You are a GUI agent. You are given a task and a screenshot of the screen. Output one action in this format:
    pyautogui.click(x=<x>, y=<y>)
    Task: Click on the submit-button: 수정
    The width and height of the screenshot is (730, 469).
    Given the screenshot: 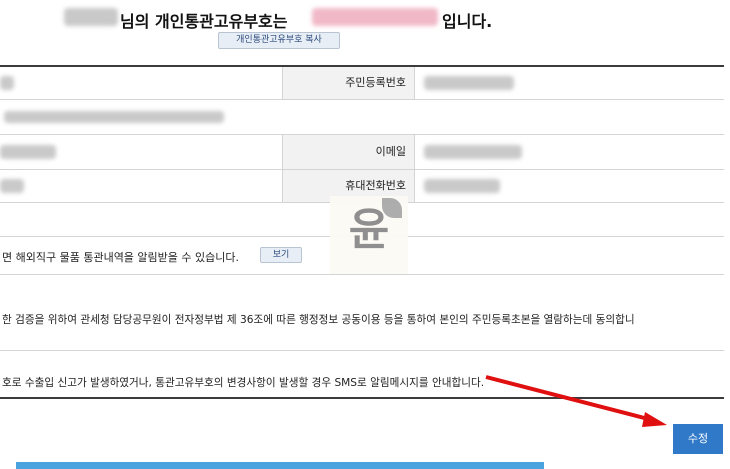 What is the action you would take?
    pyautogui.click(x=698, y=439)
    